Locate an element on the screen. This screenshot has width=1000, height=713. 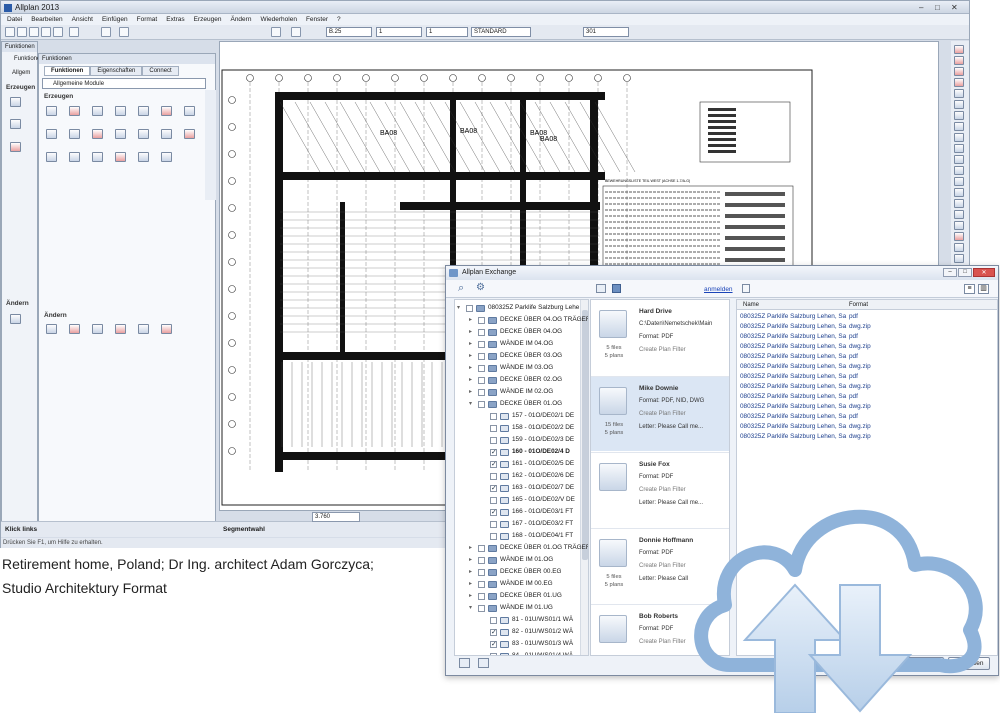
open-icon is located at coordinates (22, 32).